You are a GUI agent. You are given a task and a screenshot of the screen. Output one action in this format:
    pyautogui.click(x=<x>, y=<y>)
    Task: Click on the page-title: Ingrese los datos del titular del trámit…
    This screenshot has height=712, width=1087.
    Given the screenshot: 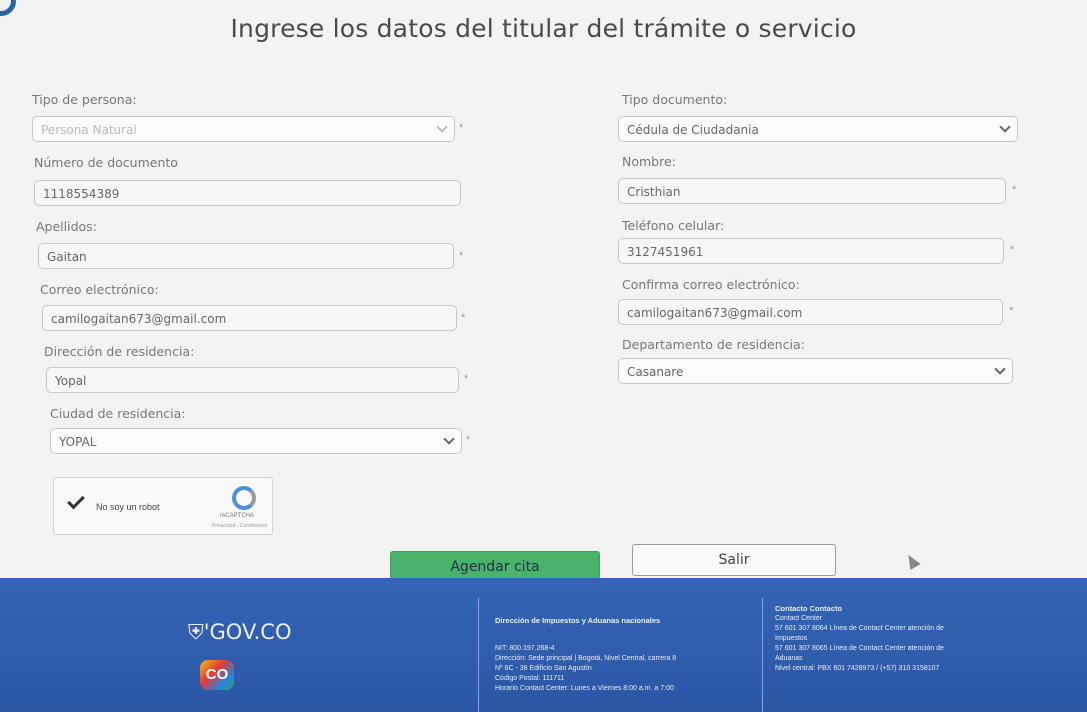 What is the action you would take?
    pyautogui.click(x=543, y=28)
    